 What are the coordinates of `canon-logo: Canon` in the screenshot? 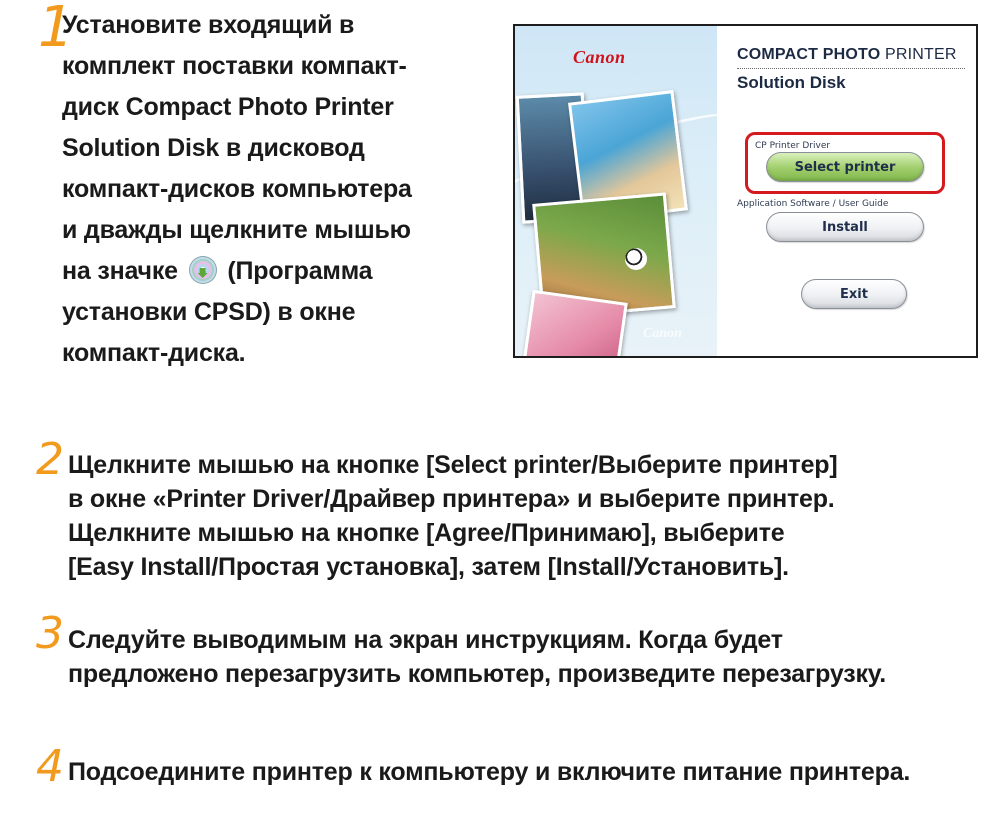 It's located at (599, 57).